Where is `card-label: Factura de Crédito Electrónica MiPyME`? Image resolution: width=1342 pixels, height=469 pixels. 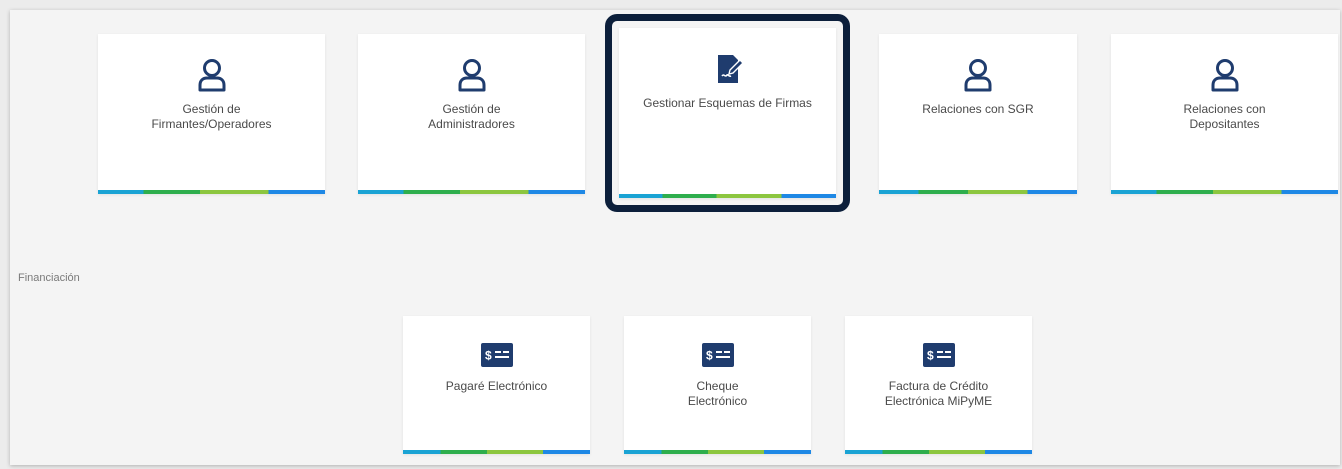 card-label: Factura de Crédito Electrónica MiPyME is located at coordinates (938, 393).